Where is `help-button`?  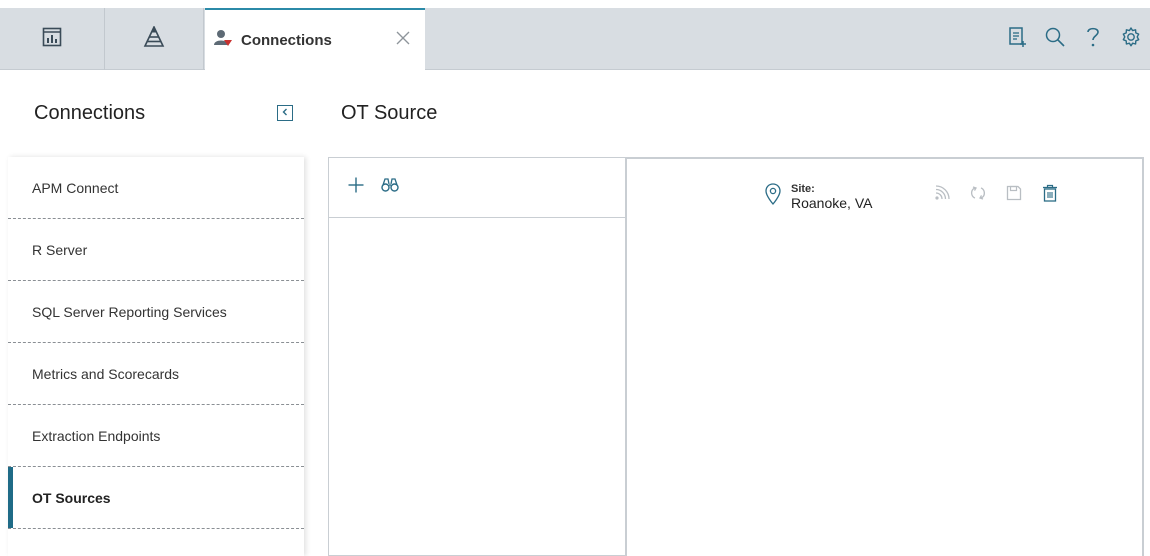 help-button is located at coordinates (1093, 39).